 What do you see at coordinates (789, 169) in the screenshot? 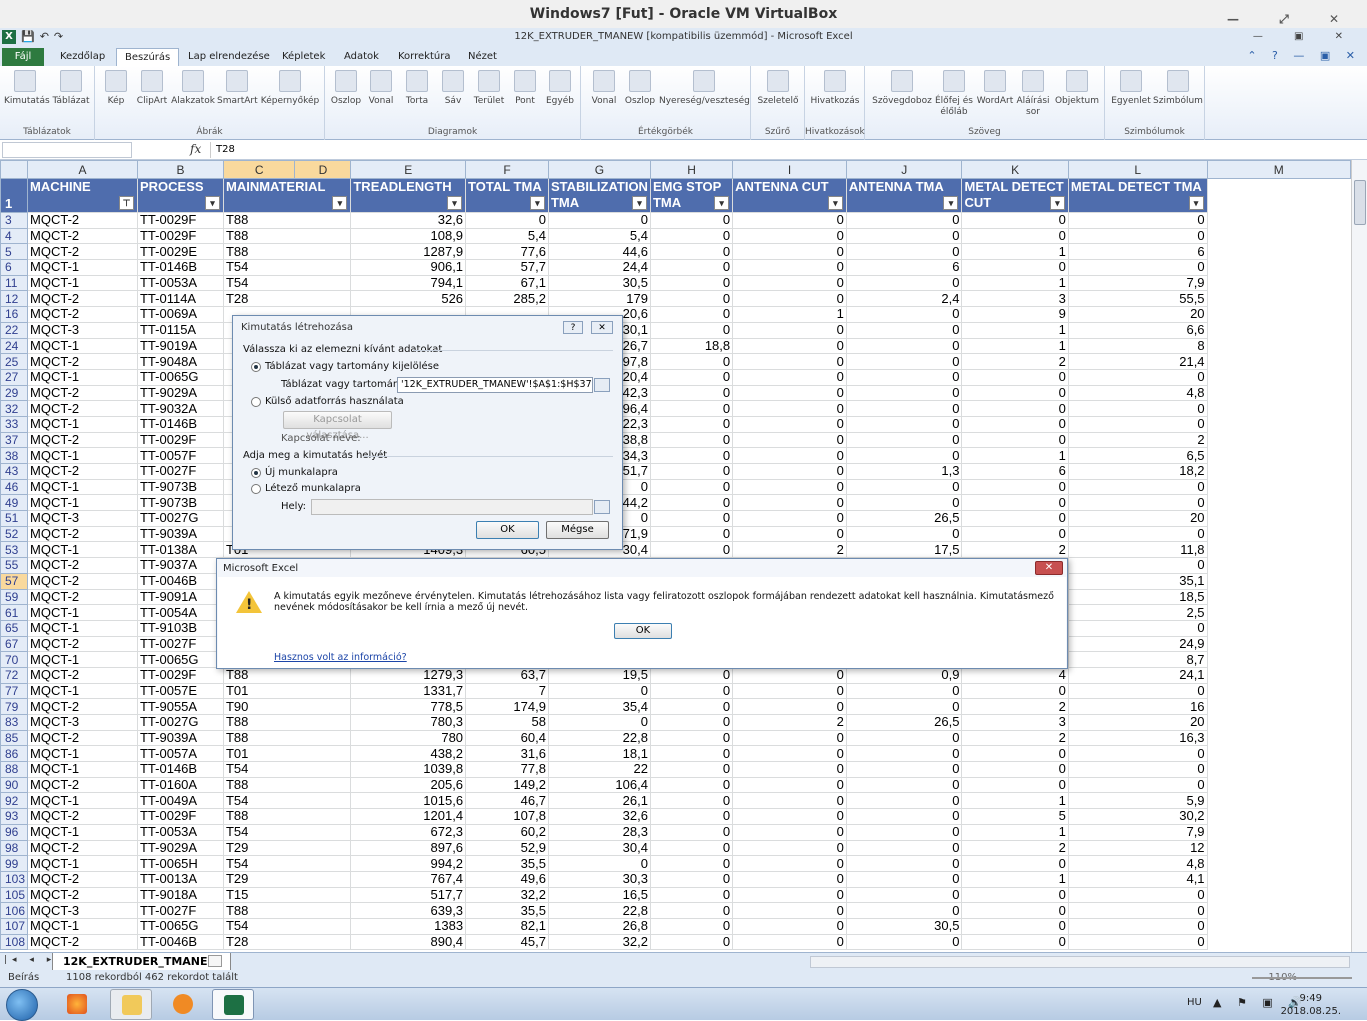
I see `column-header: I` at bounding box center [789, 169].